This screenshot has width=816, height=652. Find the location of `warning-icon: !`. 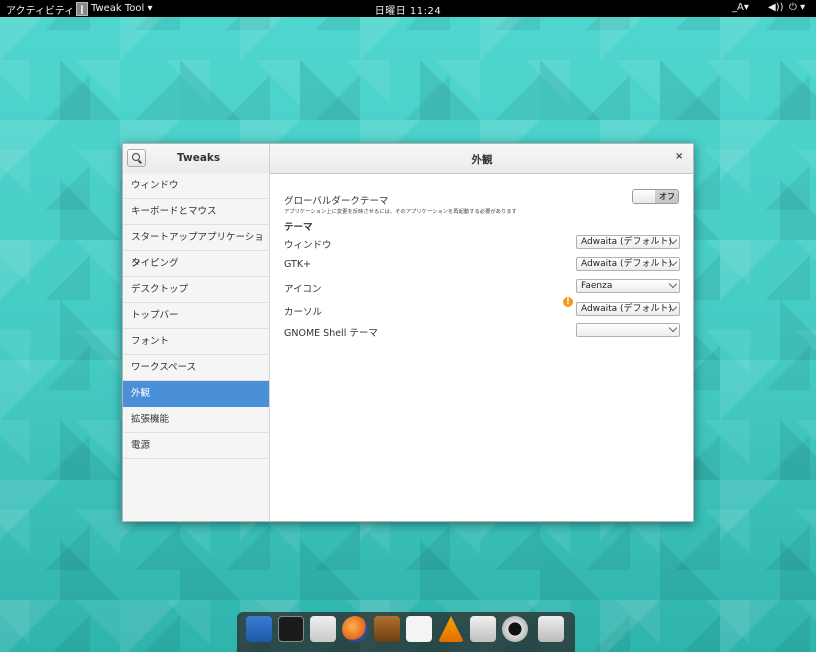

warning-icon: ! is located at coordinates (568, 302).